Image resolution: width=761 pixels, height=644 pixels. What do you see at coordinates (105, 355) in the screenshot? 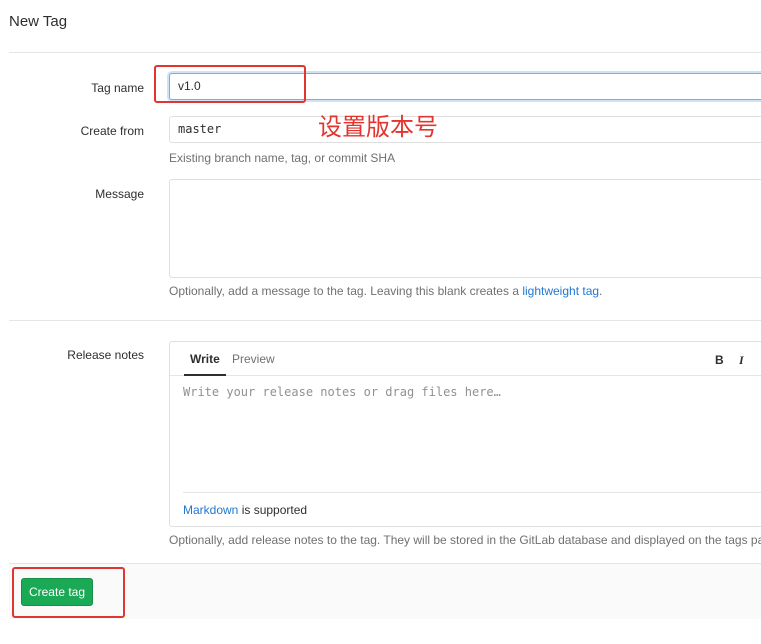
I see `release-notes-label: Release notes` at bounding box center [105, 355].